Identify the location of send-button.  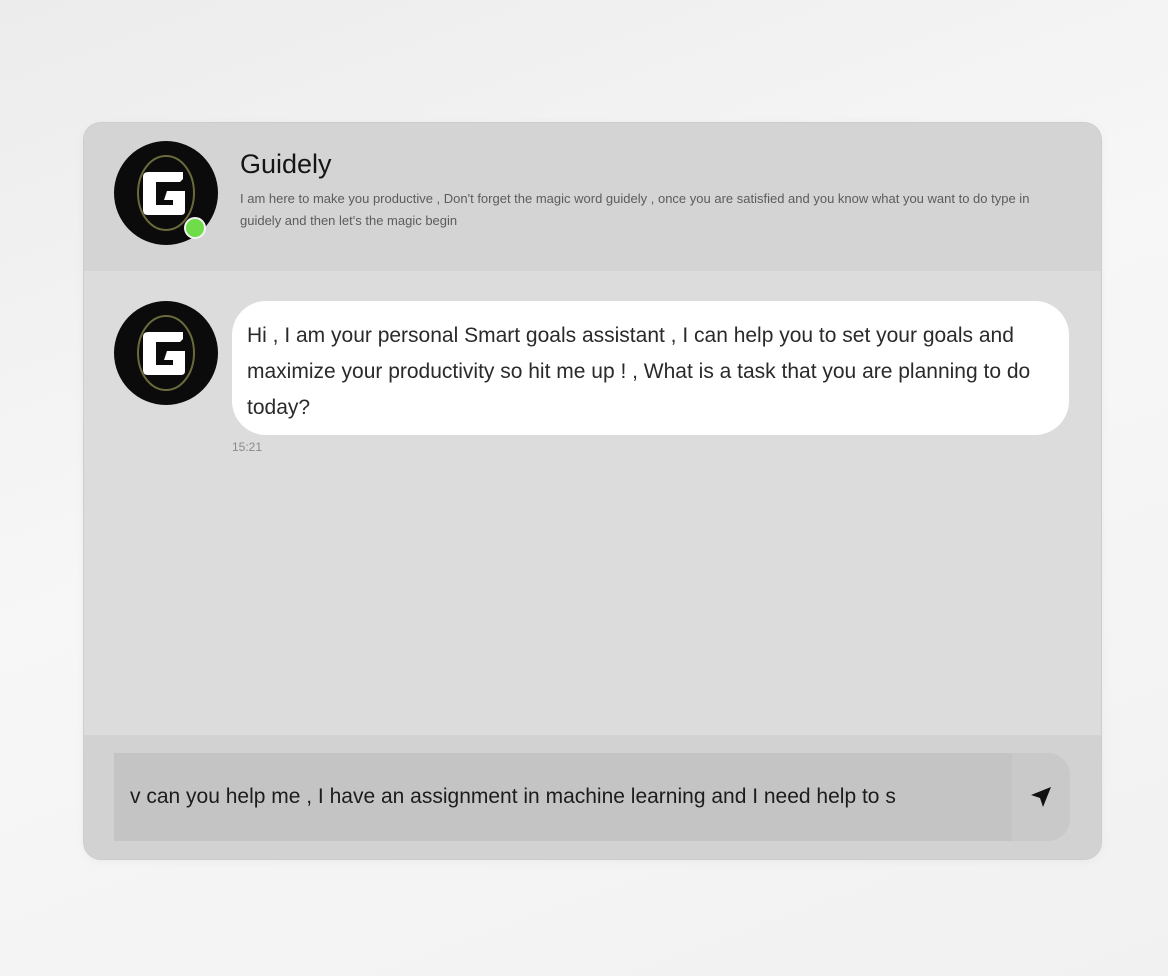
(1041, 797).